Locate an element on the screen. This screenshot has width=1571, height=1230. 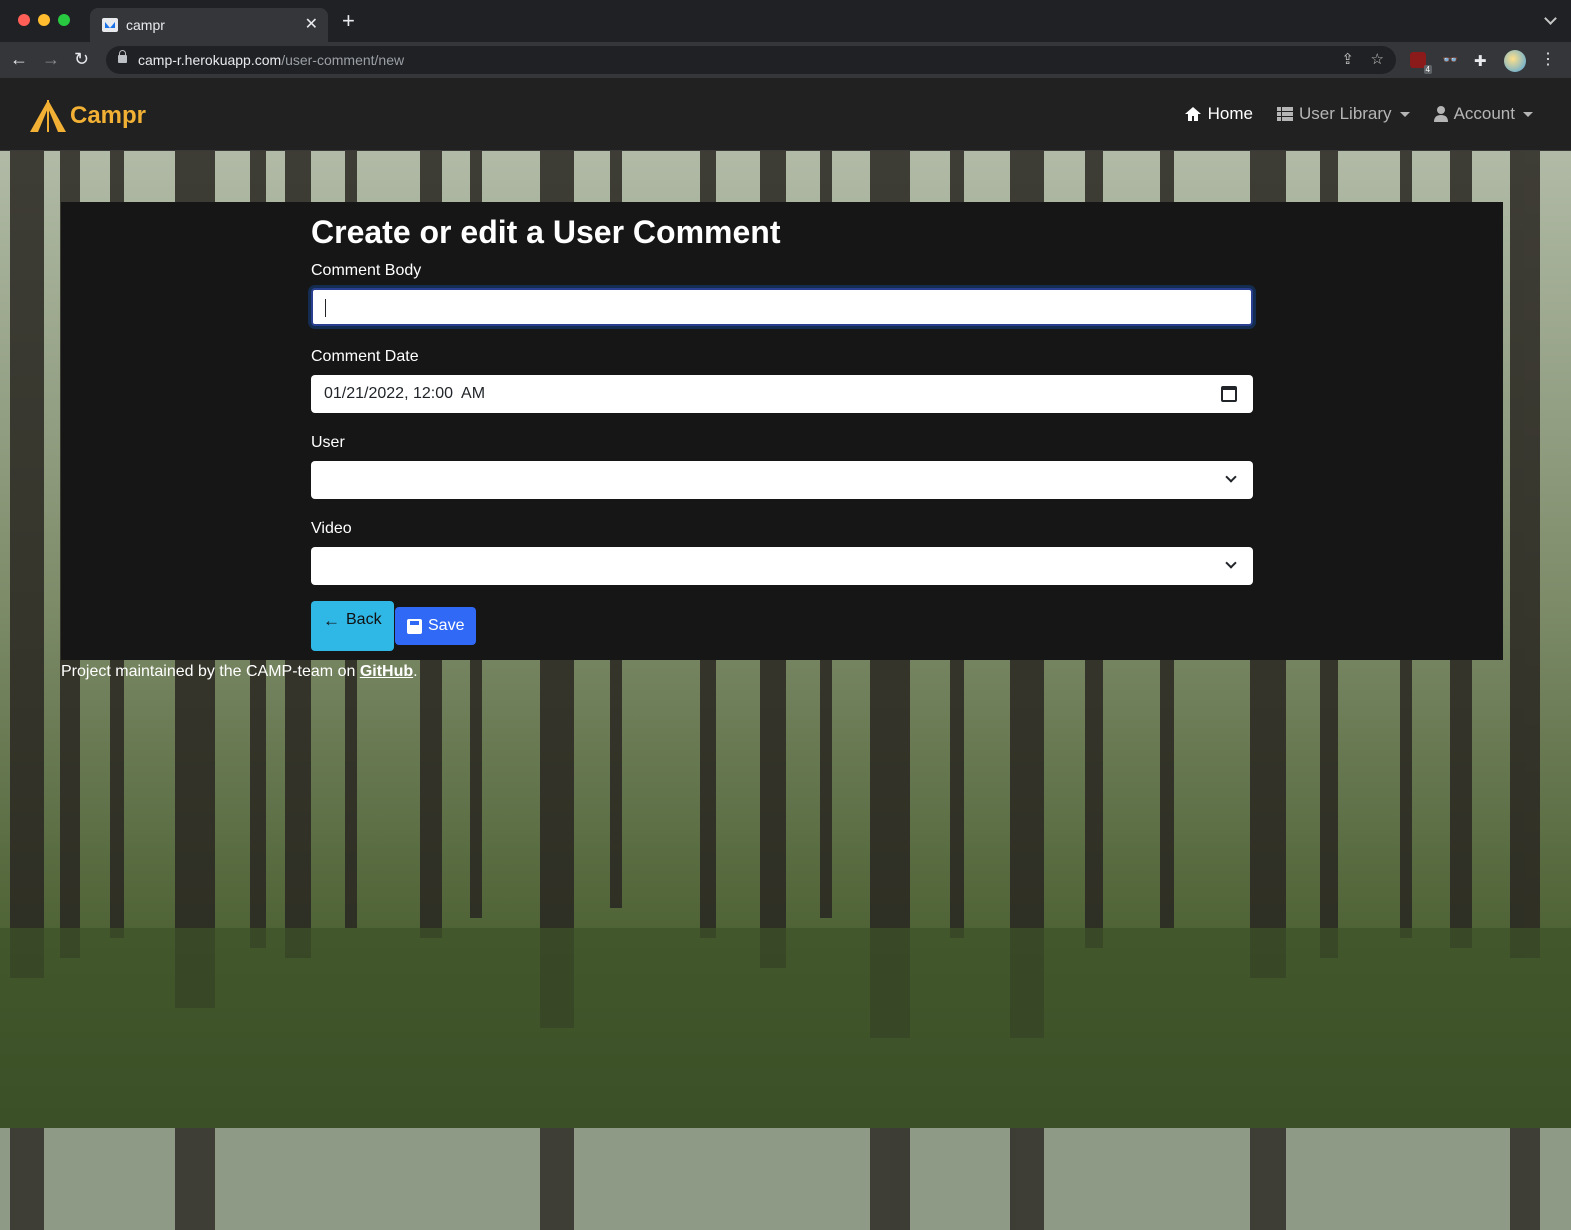
brand-link: Campr is located at coordinates (87, 116).